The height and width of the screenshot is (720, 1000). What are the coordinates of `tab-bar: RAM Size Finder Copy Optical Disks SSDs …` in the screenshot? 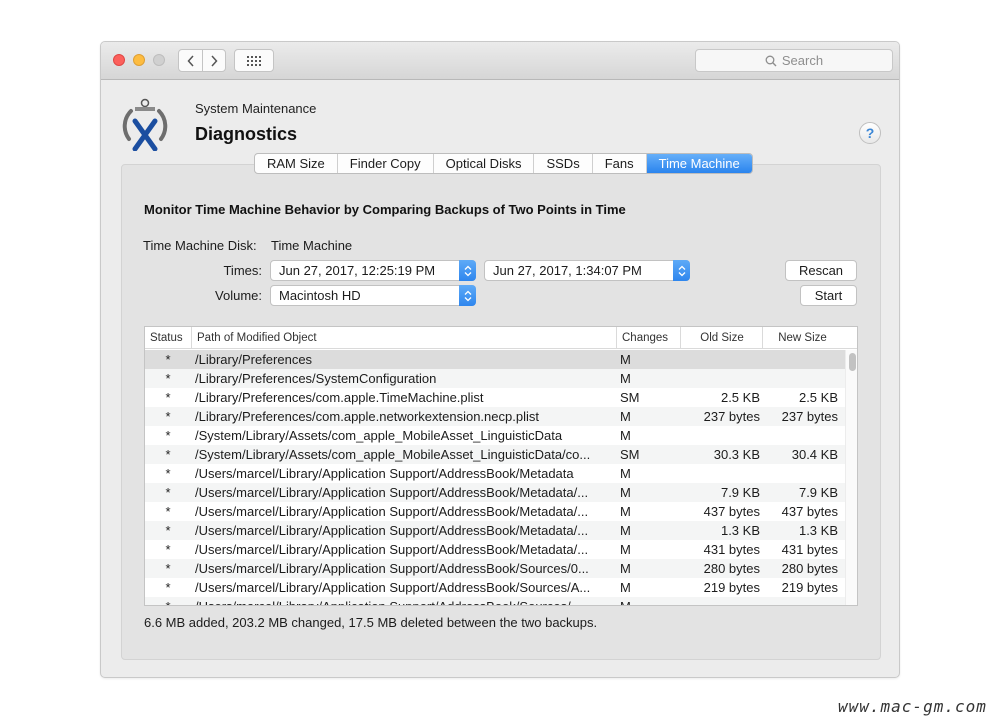 It's located at (503, 163).